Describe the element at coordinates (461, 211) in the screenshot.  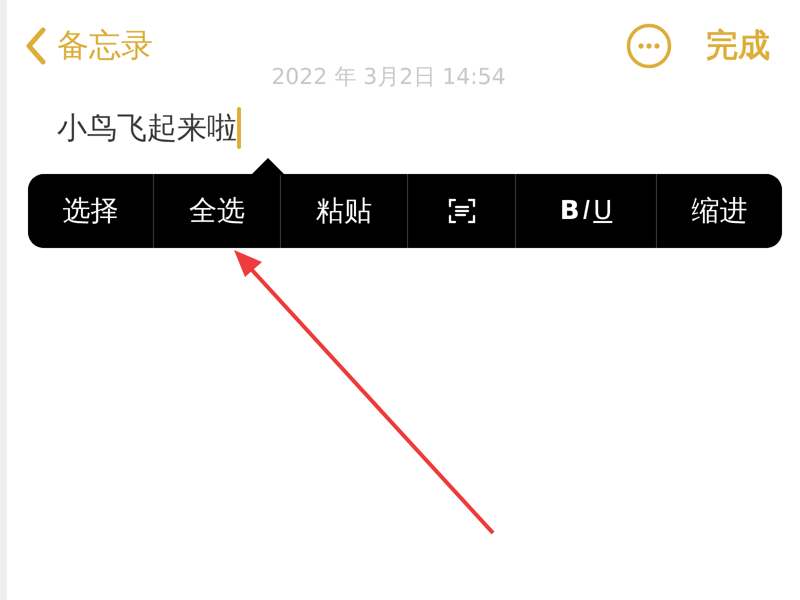
I see `scan-text-icon` at that location.